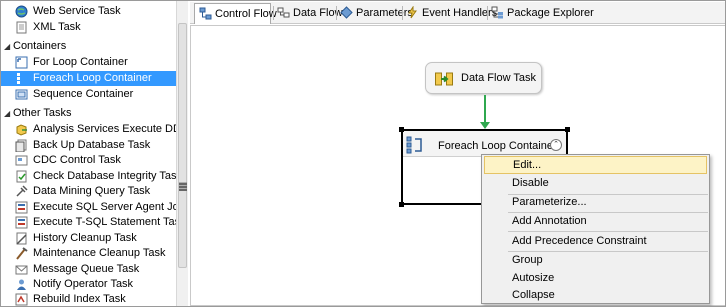 Image resolution: width=726 pixels, height=307 pixels. Describe the element at coordinates (21, 130) in the screenshot. I see `cube-icon` at that location.